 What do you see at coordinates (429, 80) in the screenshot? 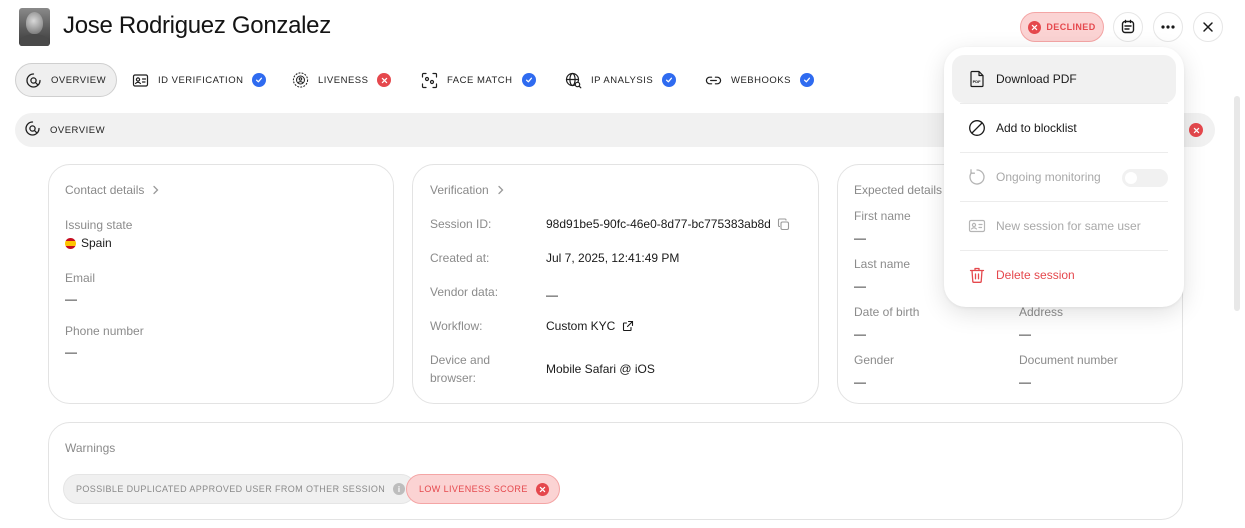
I see `face-match-icon` at bounding box center [429, 80].